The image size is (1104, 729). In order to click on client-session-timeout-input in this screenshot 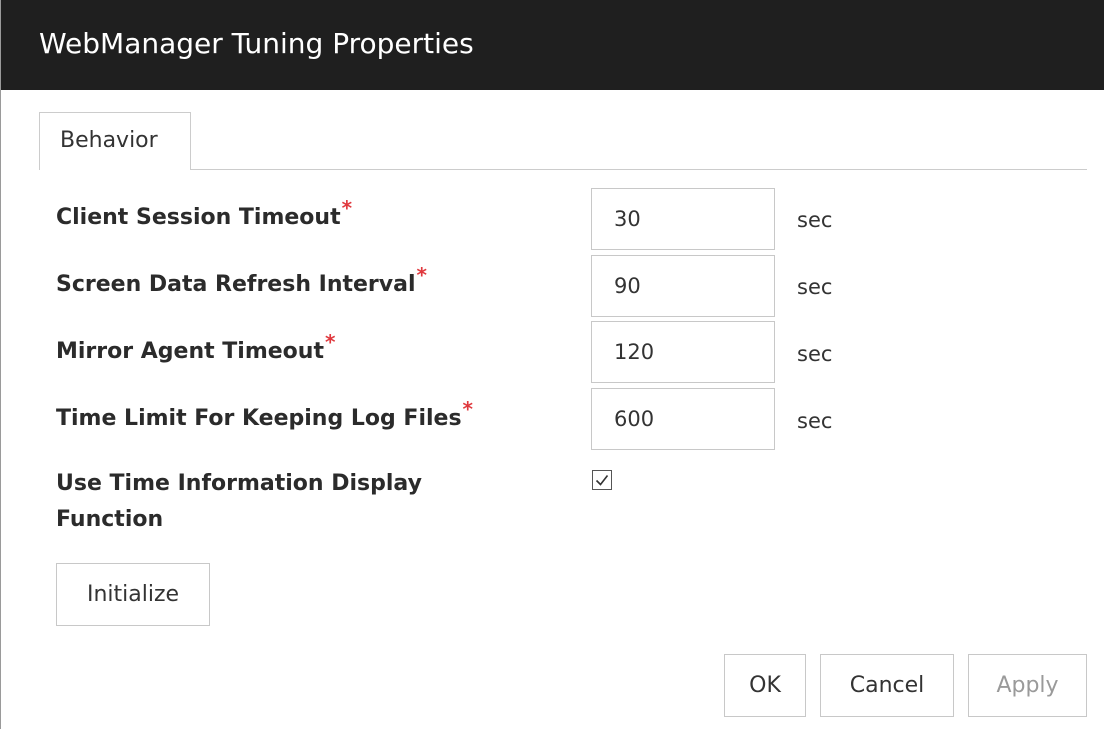, I will do `click(683, 219)`.